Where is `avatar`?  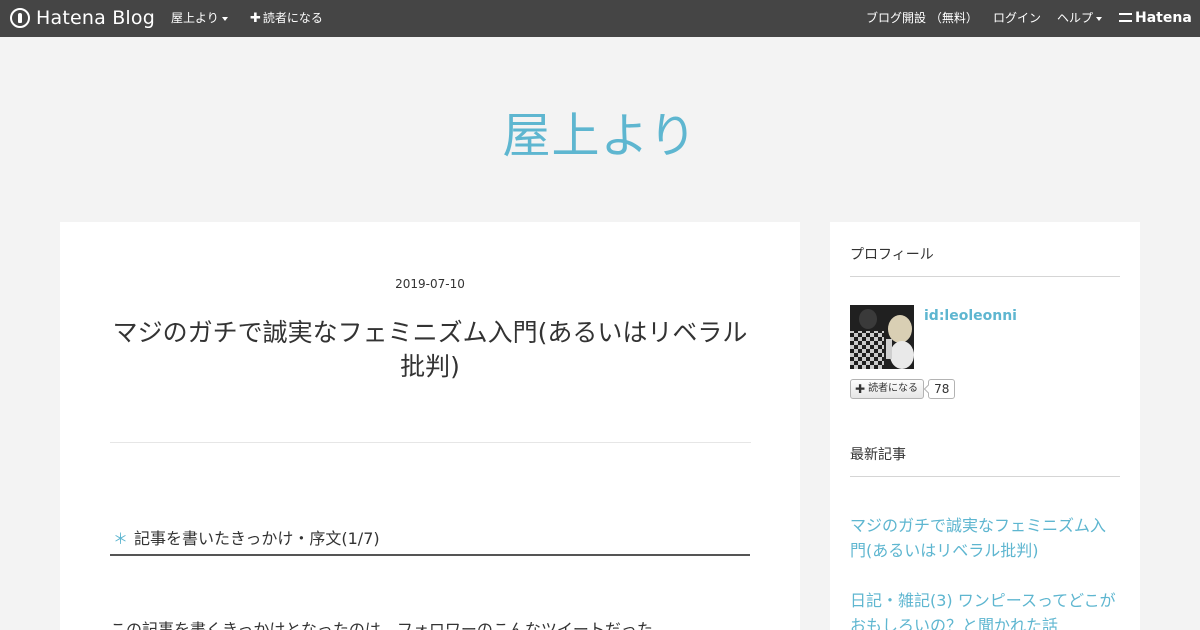
avatar is located at coordinates (882, 337).